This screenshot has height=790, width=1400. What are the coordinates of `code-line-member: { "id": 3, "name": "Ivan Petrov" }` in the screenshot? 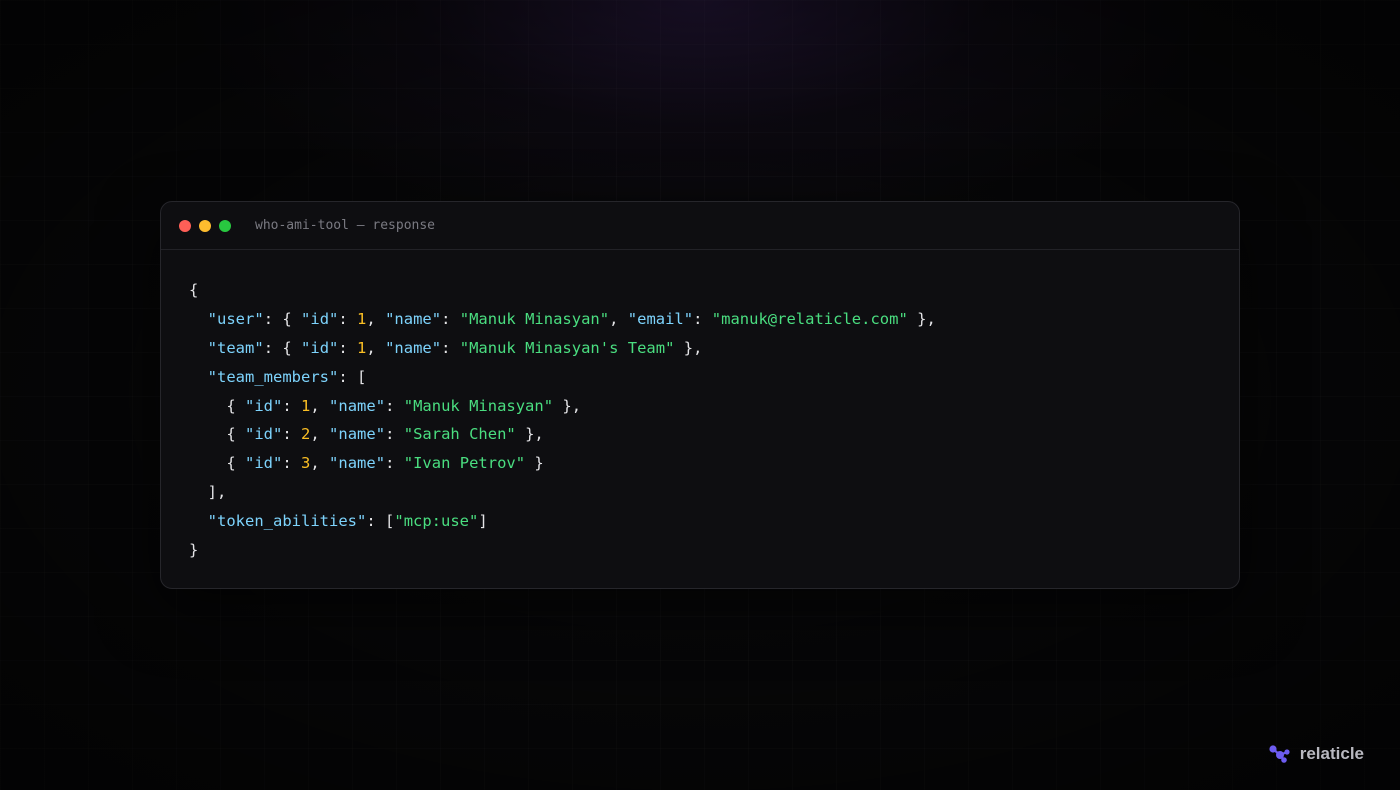 It's located at (366, 463).